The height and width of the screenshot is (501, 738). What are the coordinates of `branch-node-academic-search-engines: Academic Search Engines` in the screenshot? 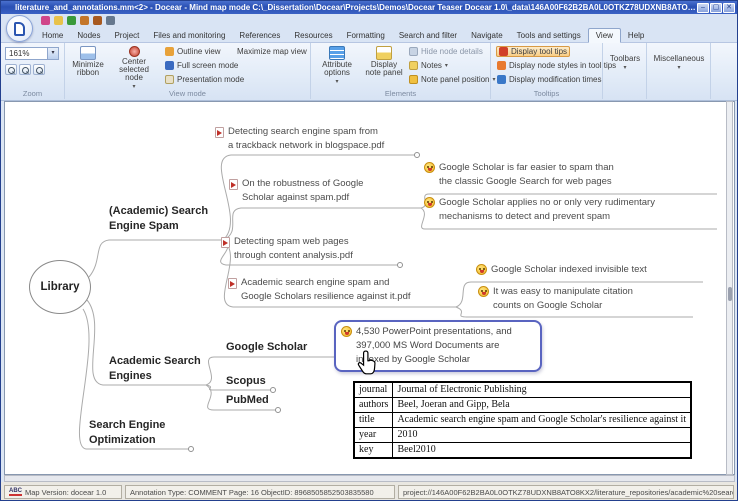 It's located at (155, 369).